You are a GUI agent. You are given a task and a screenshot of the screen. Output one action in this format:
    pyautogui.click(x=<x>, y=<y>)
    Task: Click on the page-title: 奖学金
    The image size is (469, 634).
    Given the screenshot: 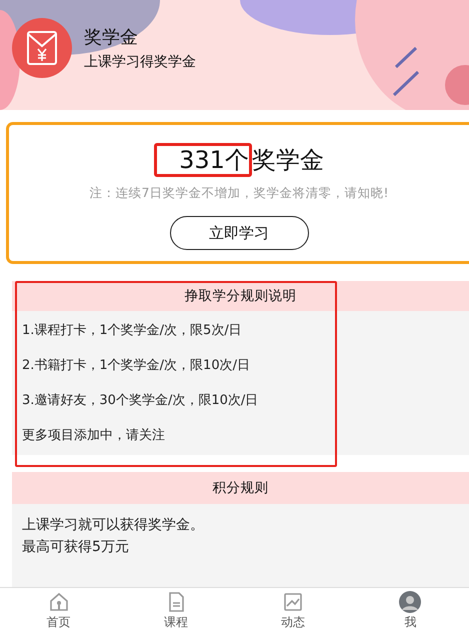 What is the action you would take?
    pyautogui.click(x=111, y=37)
    